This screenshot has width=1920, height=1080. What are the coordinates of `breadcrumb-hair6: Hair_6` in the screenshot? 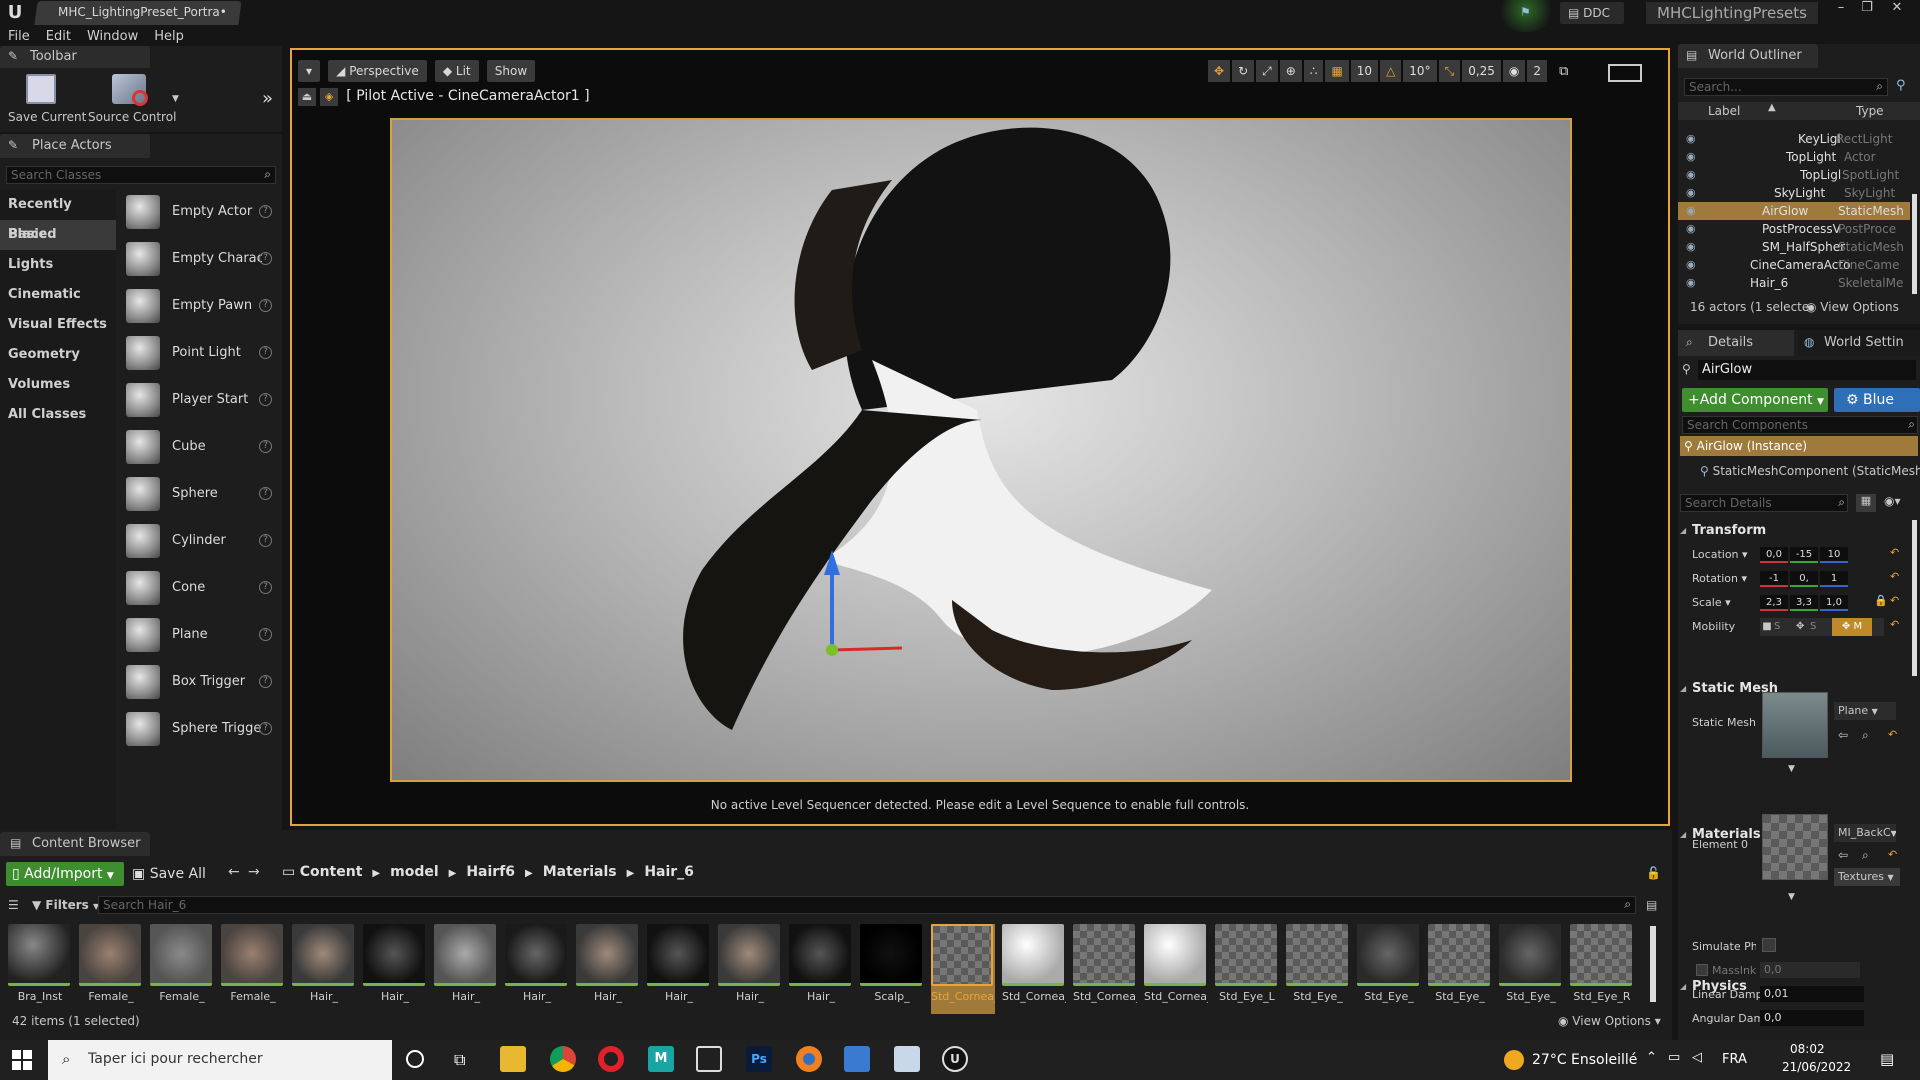 It's located at (669, 872).